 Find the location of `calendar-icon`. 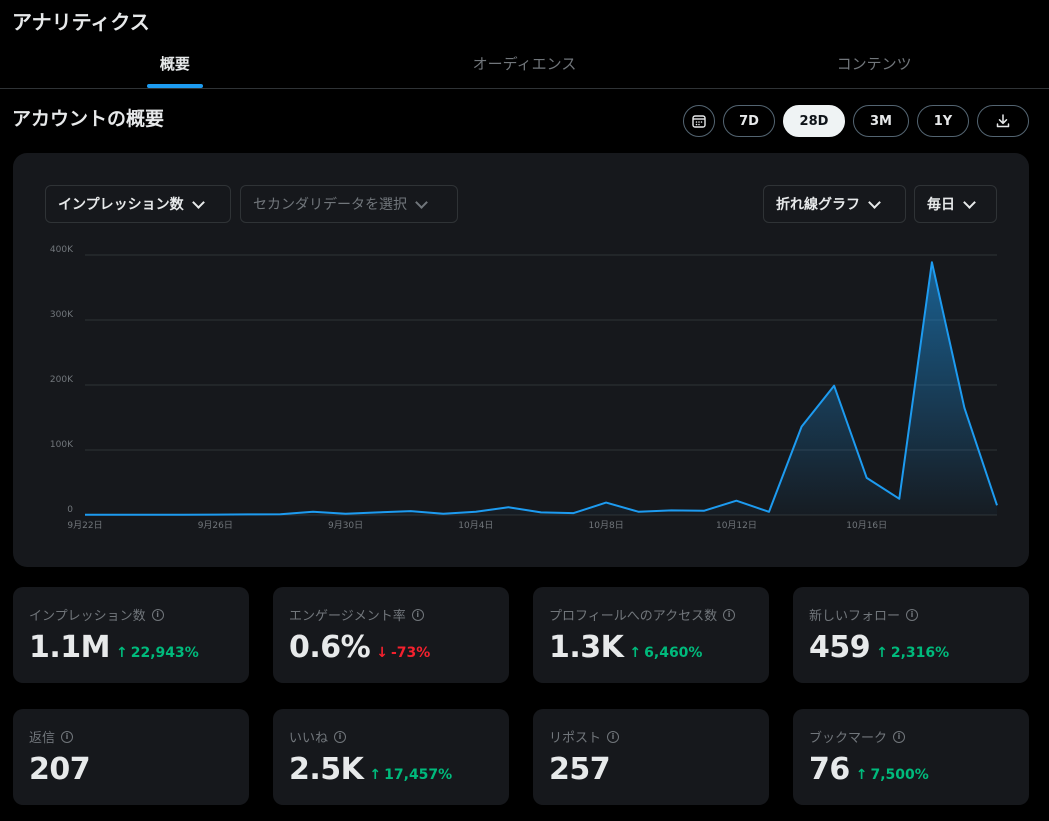

calendar-icon is located at coordinates (699, 121).